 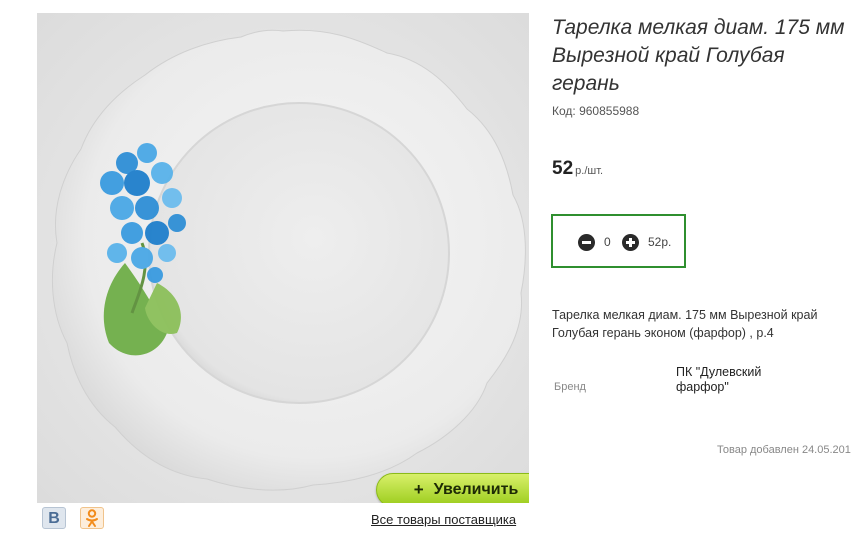 I want to click on increase-quantity-button, so click(x=630, y=242).